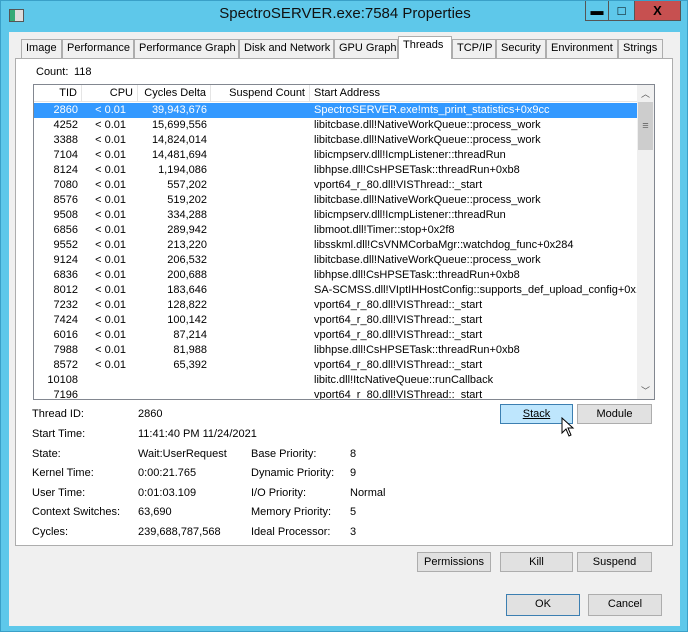 The height and width of the screenshot is (632, 688). I want to click on cell-tid: 7080, so click(65, 185).